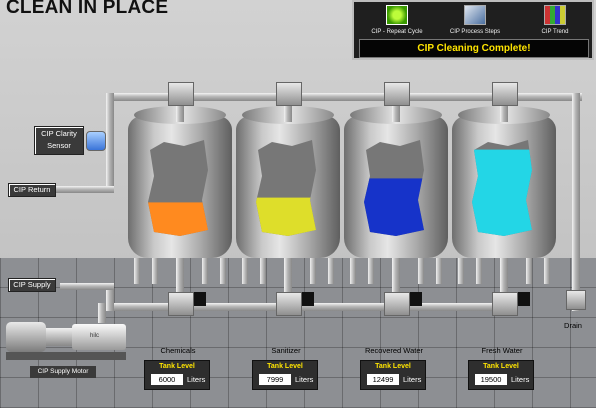  What do you see at coordinates (576, 202) in the screenshot?
I see `drain-pipe` at bounding box center [576, 202].